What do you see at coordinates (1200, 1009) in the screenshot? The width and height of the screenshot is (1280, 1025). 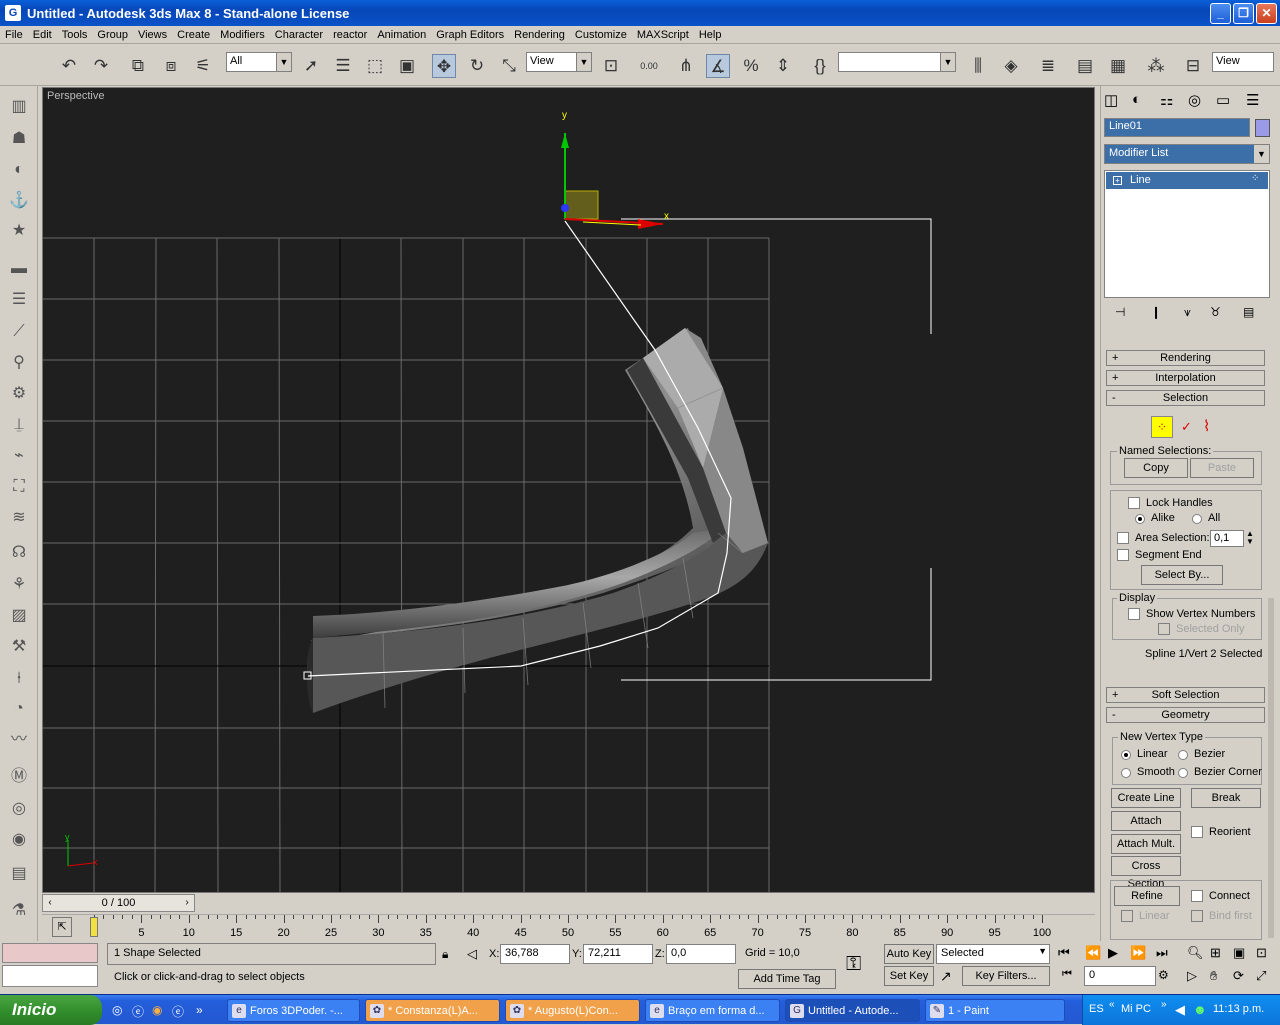 I see `msn-tray-icon: ☻` at bounding box center [1200, 1009].